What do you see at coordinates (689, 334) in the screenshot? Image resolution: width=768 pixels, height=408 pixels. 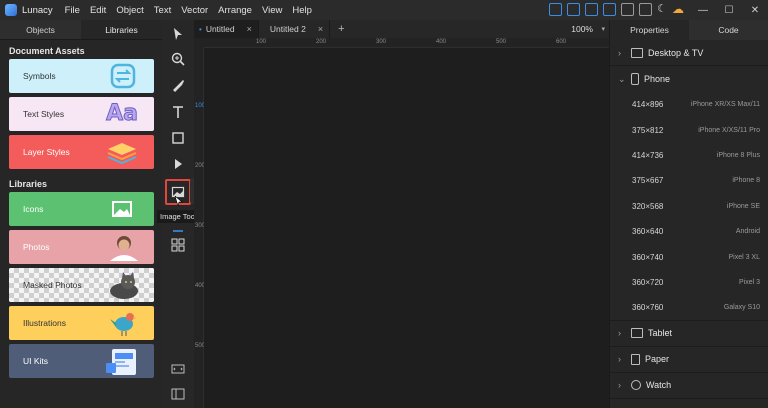 I see `group-tablet: › Tablet` at bounding box center [689, 334].